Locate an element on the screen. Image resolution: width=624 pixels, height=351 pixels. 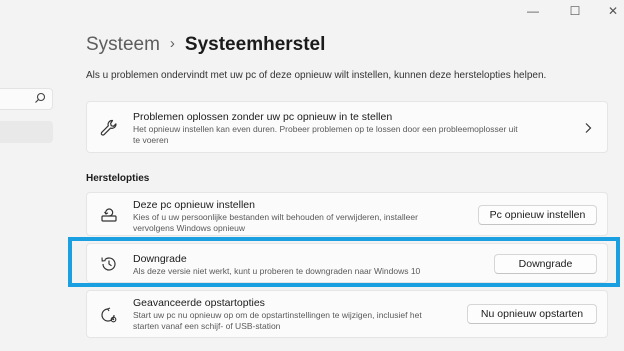
window-controls: — ☐ ✕ is located at coordinates (312, 12).